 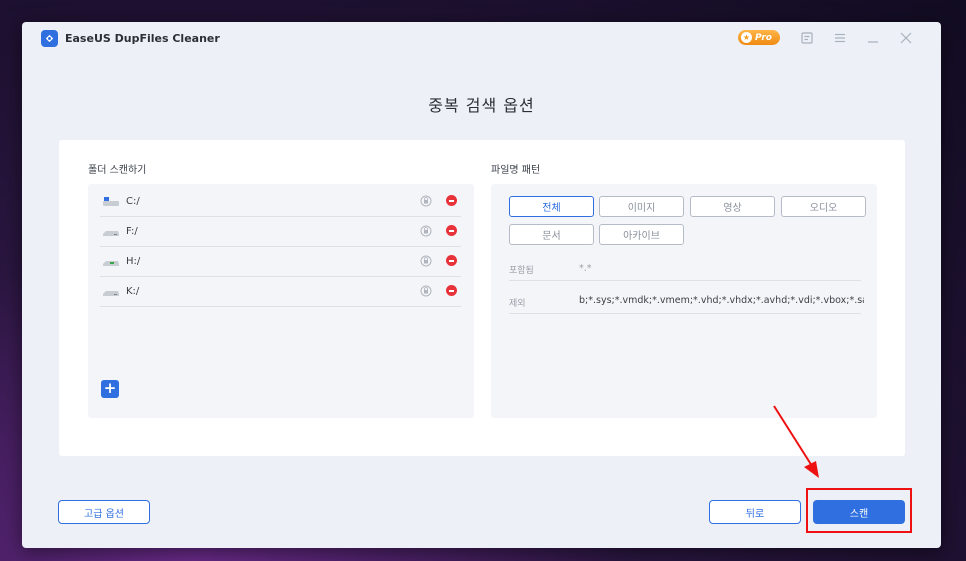 What do you see at coordinates (823, 206) in the screenshot?
I see `filter-audio: 오디오` at bounding box center [823, 206].